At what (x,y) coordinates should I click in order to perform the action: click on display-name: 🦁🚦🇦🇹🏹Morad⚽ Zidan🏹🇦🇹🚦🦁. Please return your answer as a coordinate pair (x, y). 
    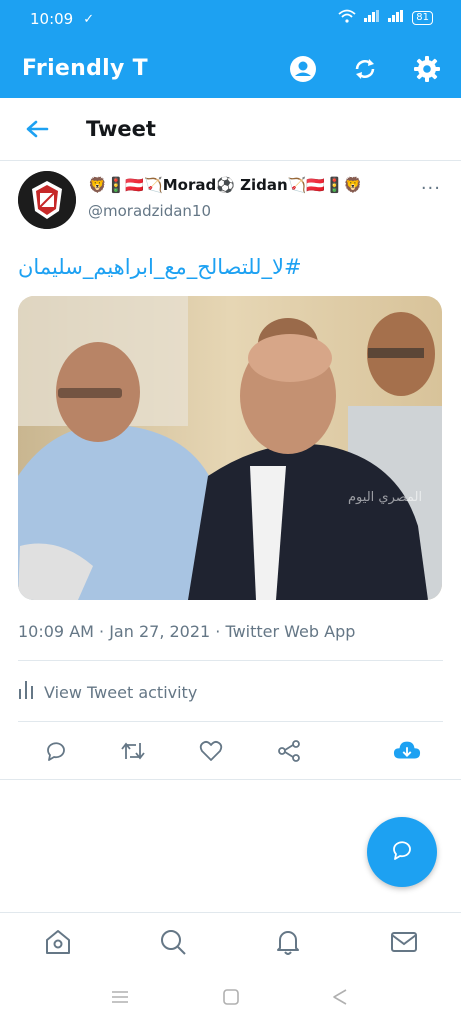
    Looking at the image, I should click on (243, 188).